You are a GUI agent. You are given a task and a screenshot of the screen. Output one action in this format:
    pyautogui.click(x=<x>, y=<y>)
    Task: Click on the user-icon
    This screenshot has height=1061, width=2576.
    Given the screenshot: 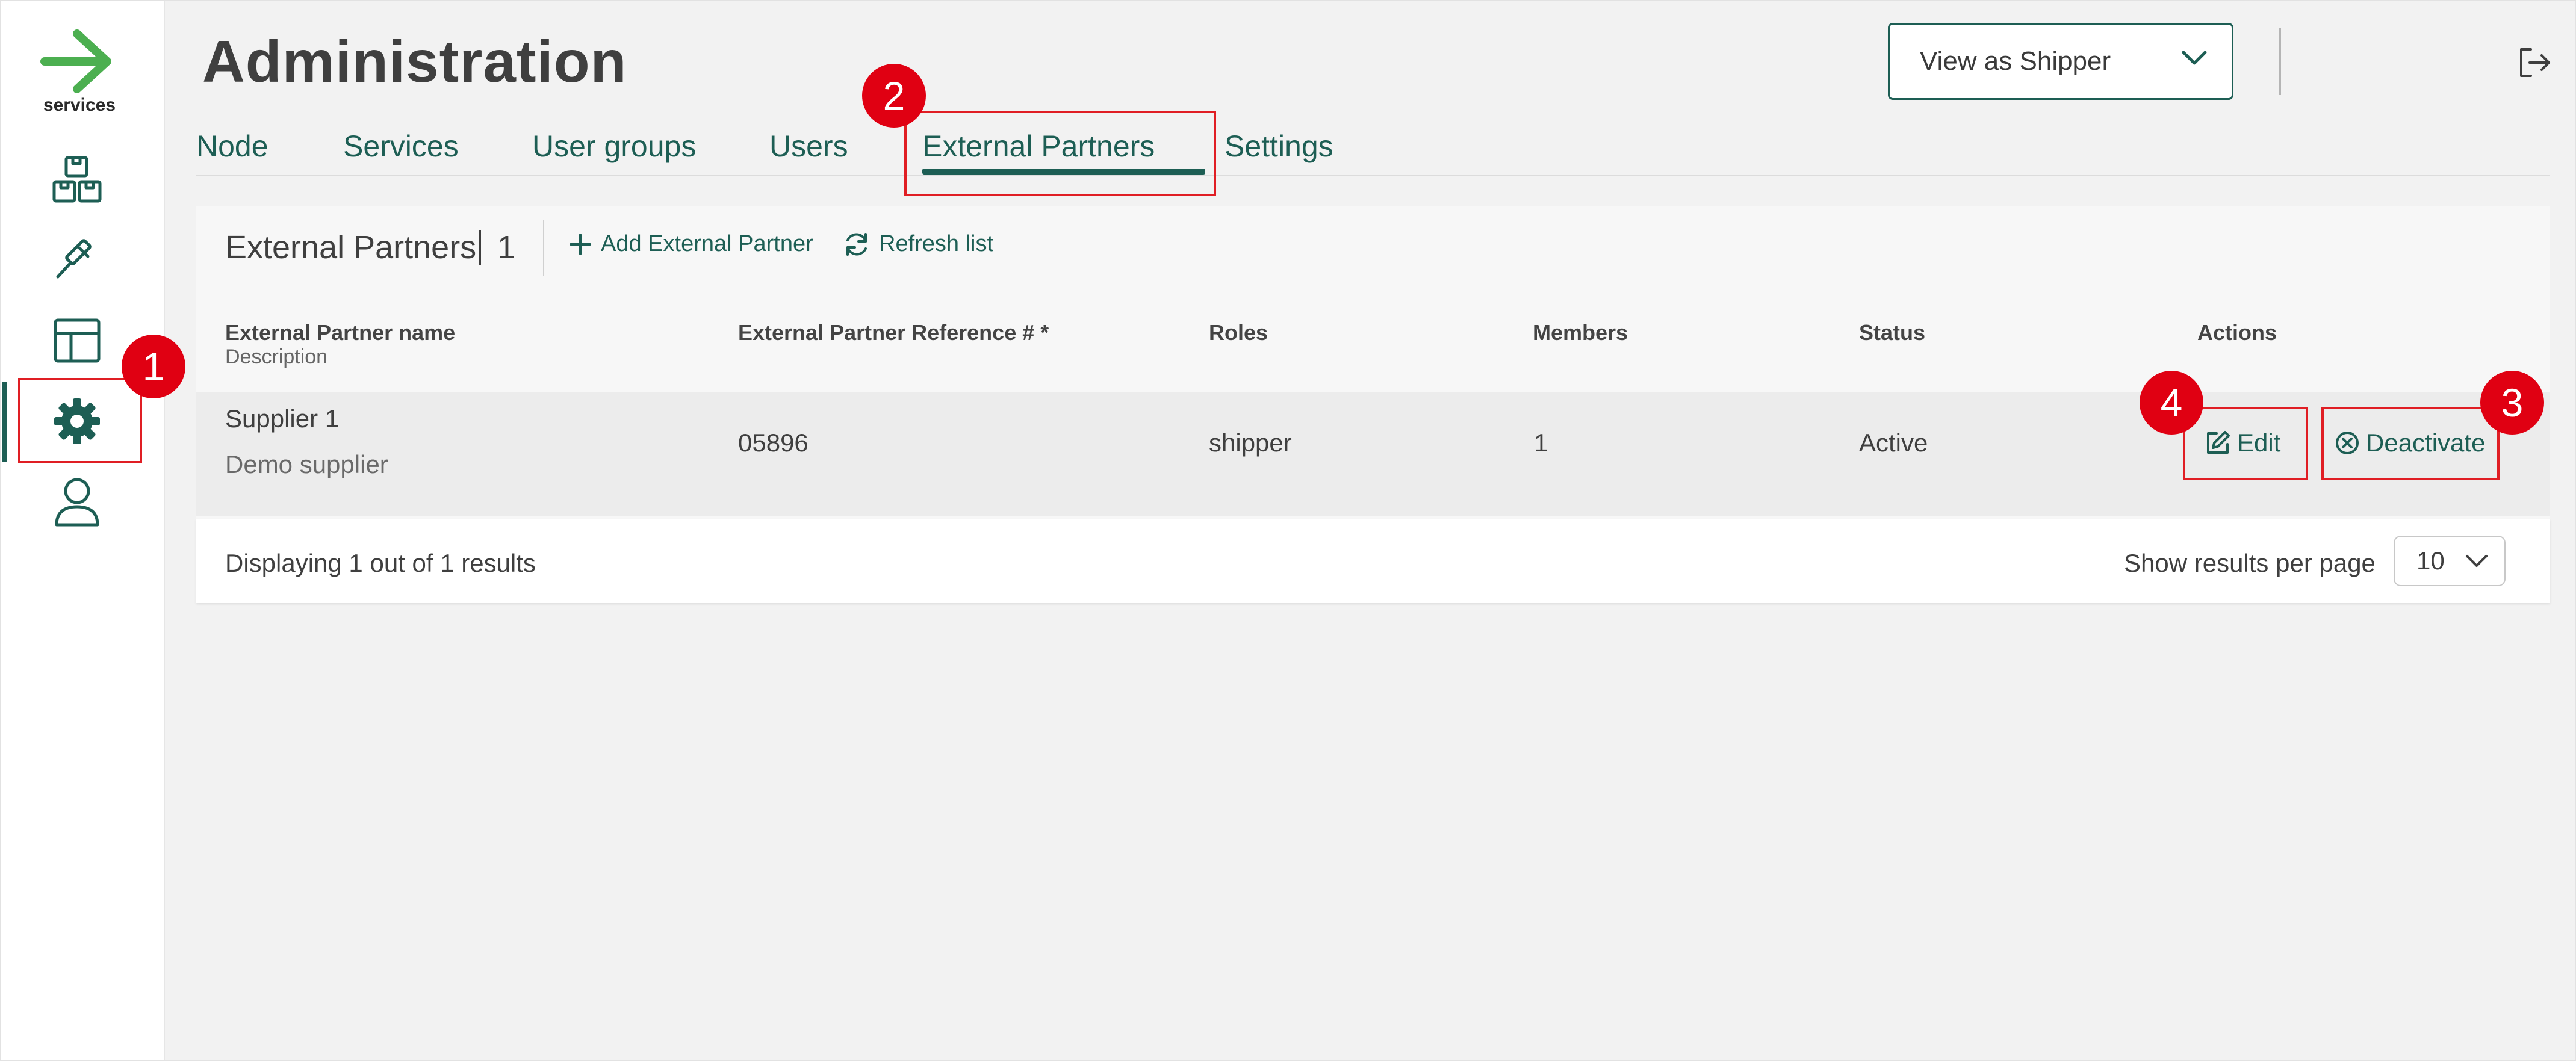 What is the action you would take?
    pyautogui.click(x=77, y=502)
    